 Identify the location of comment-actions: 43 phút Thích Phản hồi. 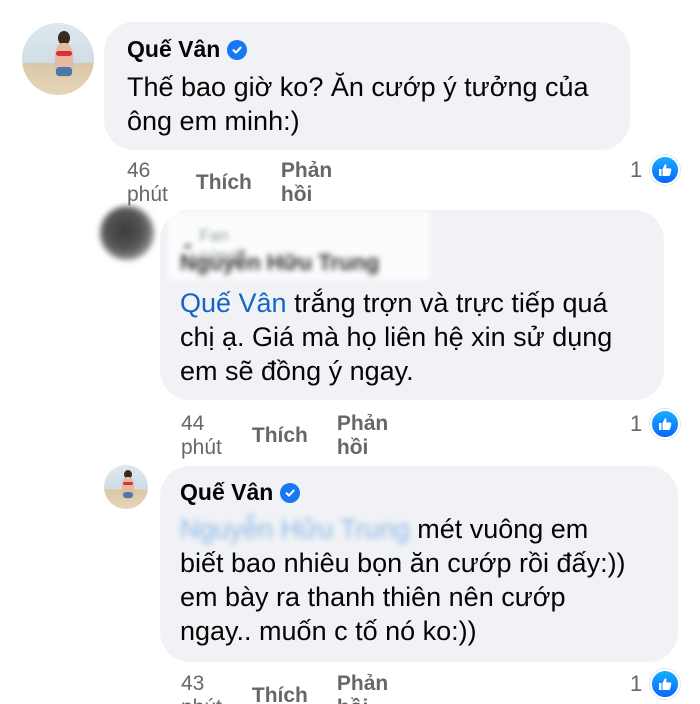
(284, 688).